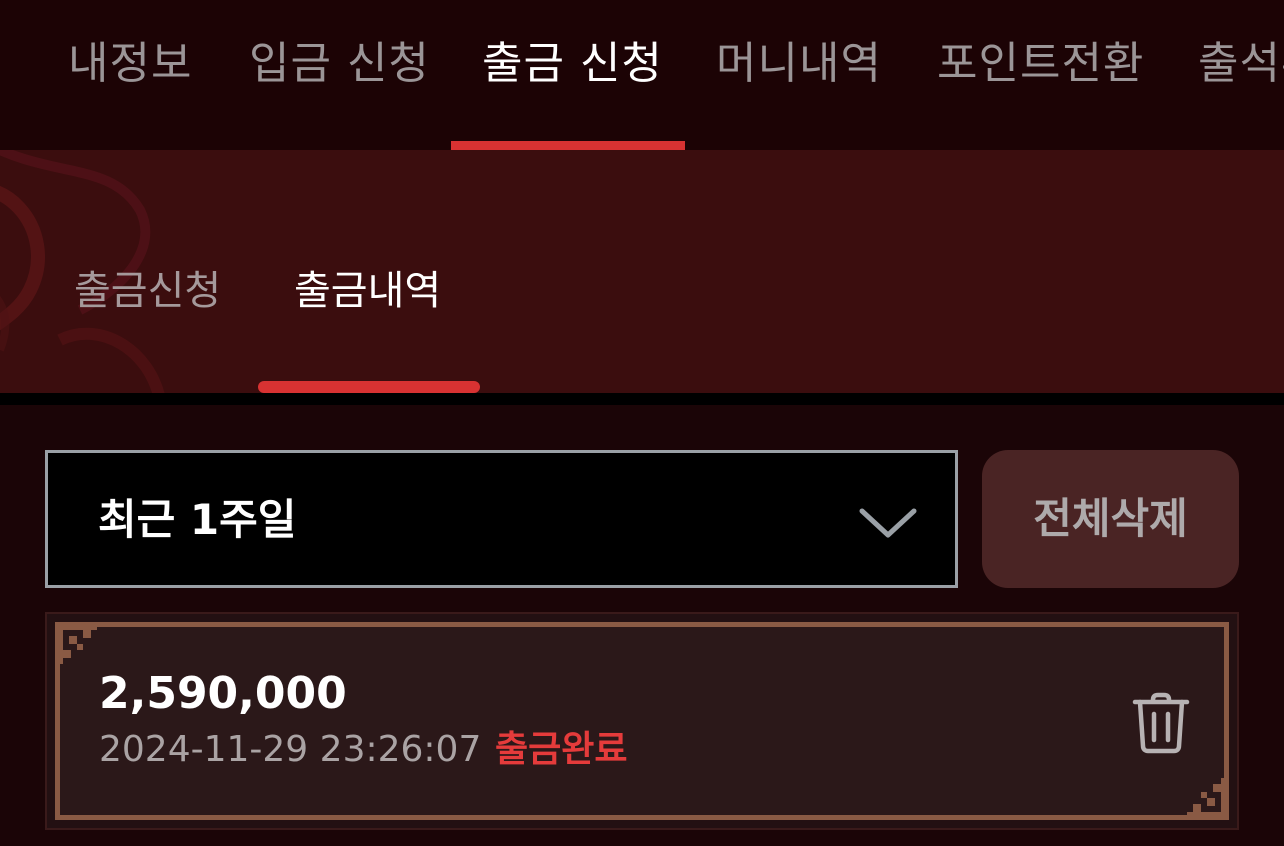 The height and width of the screenshot is (846, 1284). Describe the element at coordinates (888, 523) in the screenshot. I see `chevron-down-icon` at that location.